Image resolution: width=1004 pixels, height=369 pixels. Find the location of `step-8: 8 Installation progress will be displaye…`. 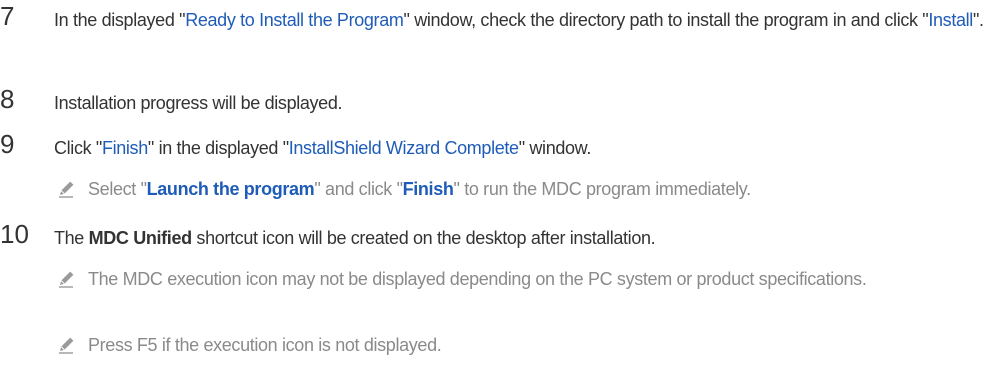

step-8: 8 Installation progress will be displaye… is located at coordinates (502, 103).